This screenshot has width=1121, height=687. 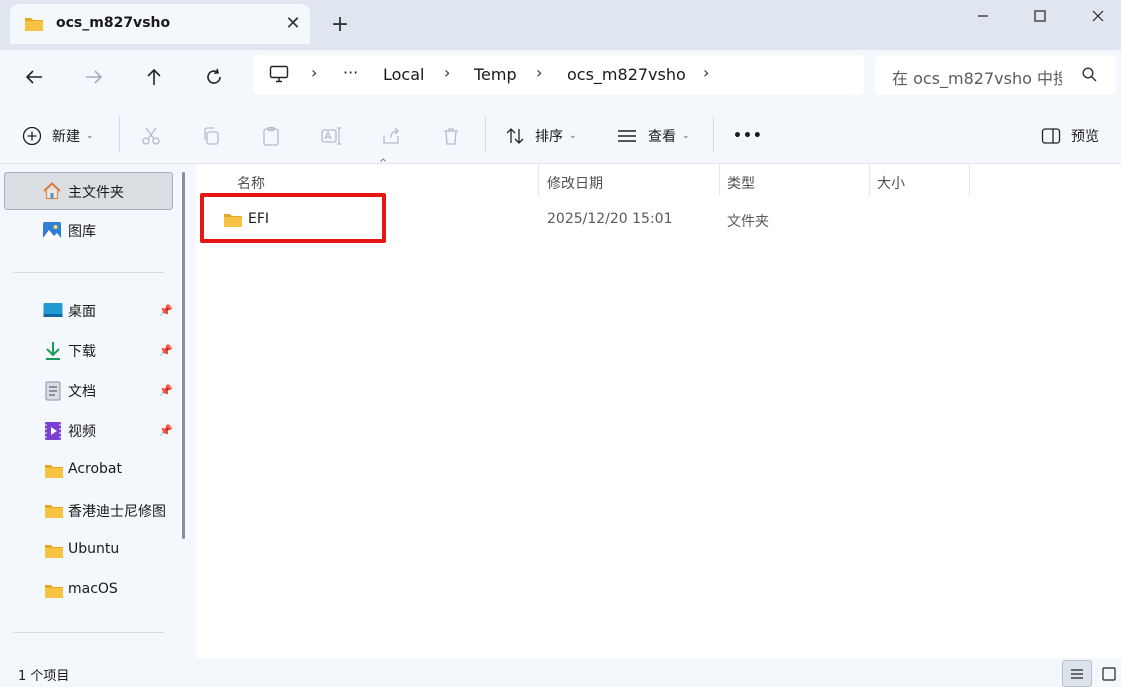 What do you see at coordinates (271, 136) in the screenshot?
I see `paste-button` at bounding box center [271, 136].